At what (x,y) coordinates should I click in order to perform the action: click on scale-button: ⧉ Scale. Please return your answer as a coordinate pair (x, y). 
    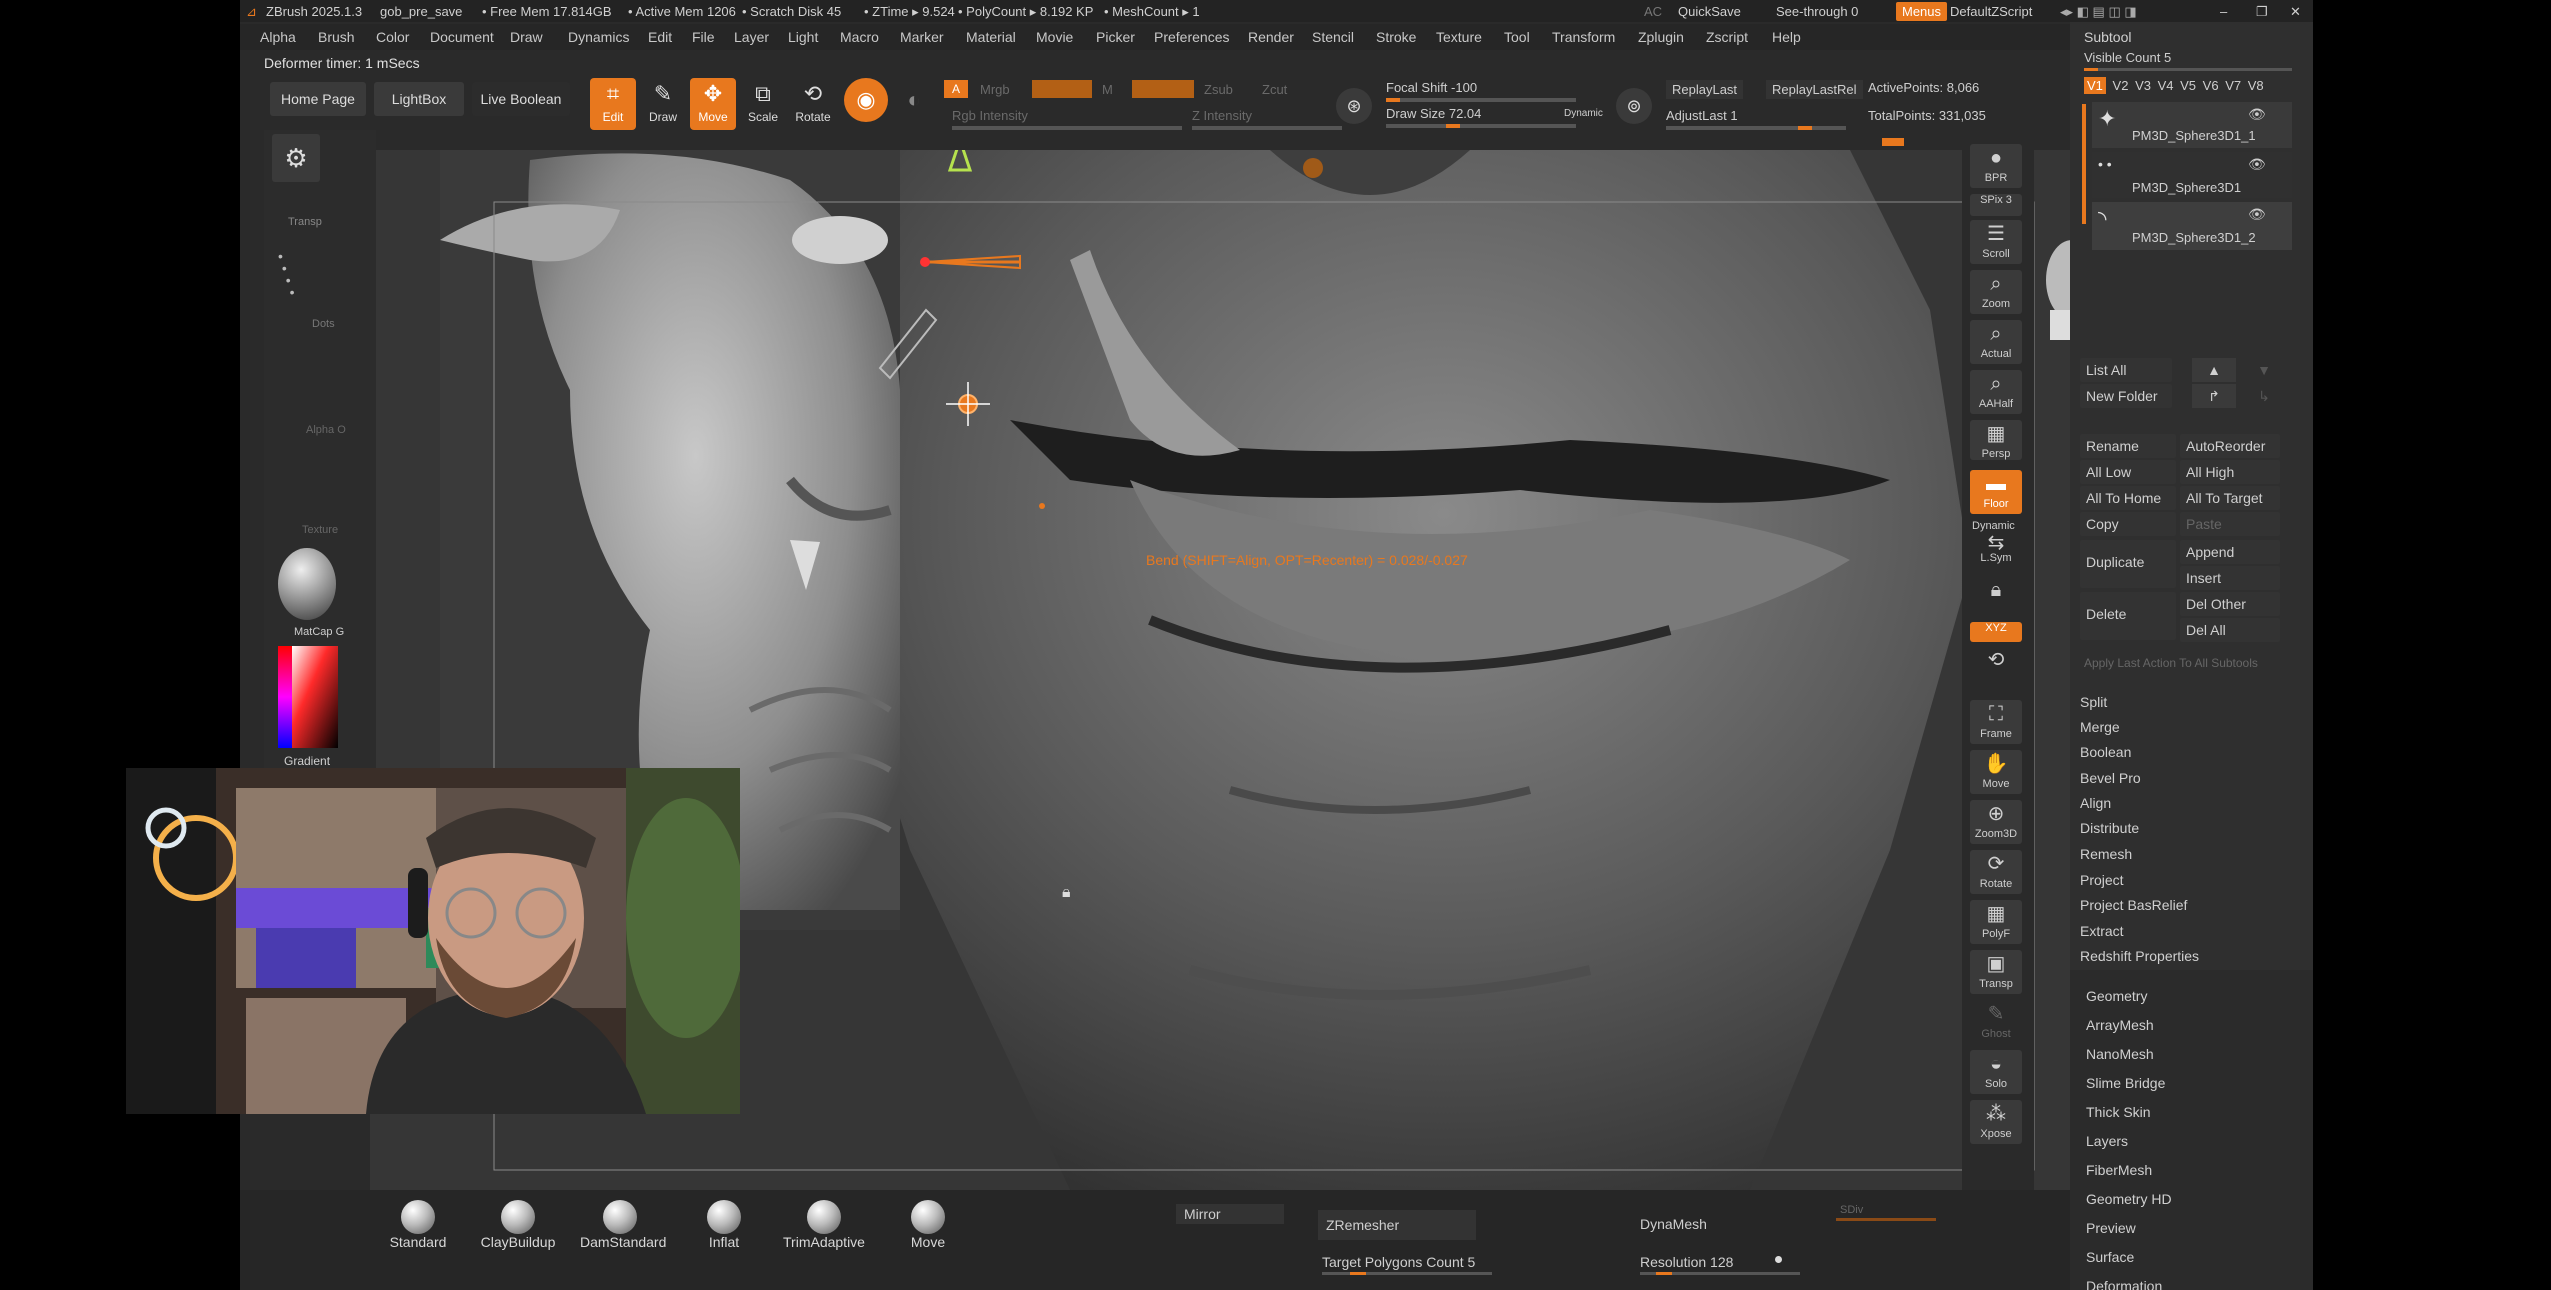
    Looking at the image, I should click on (763, 104).